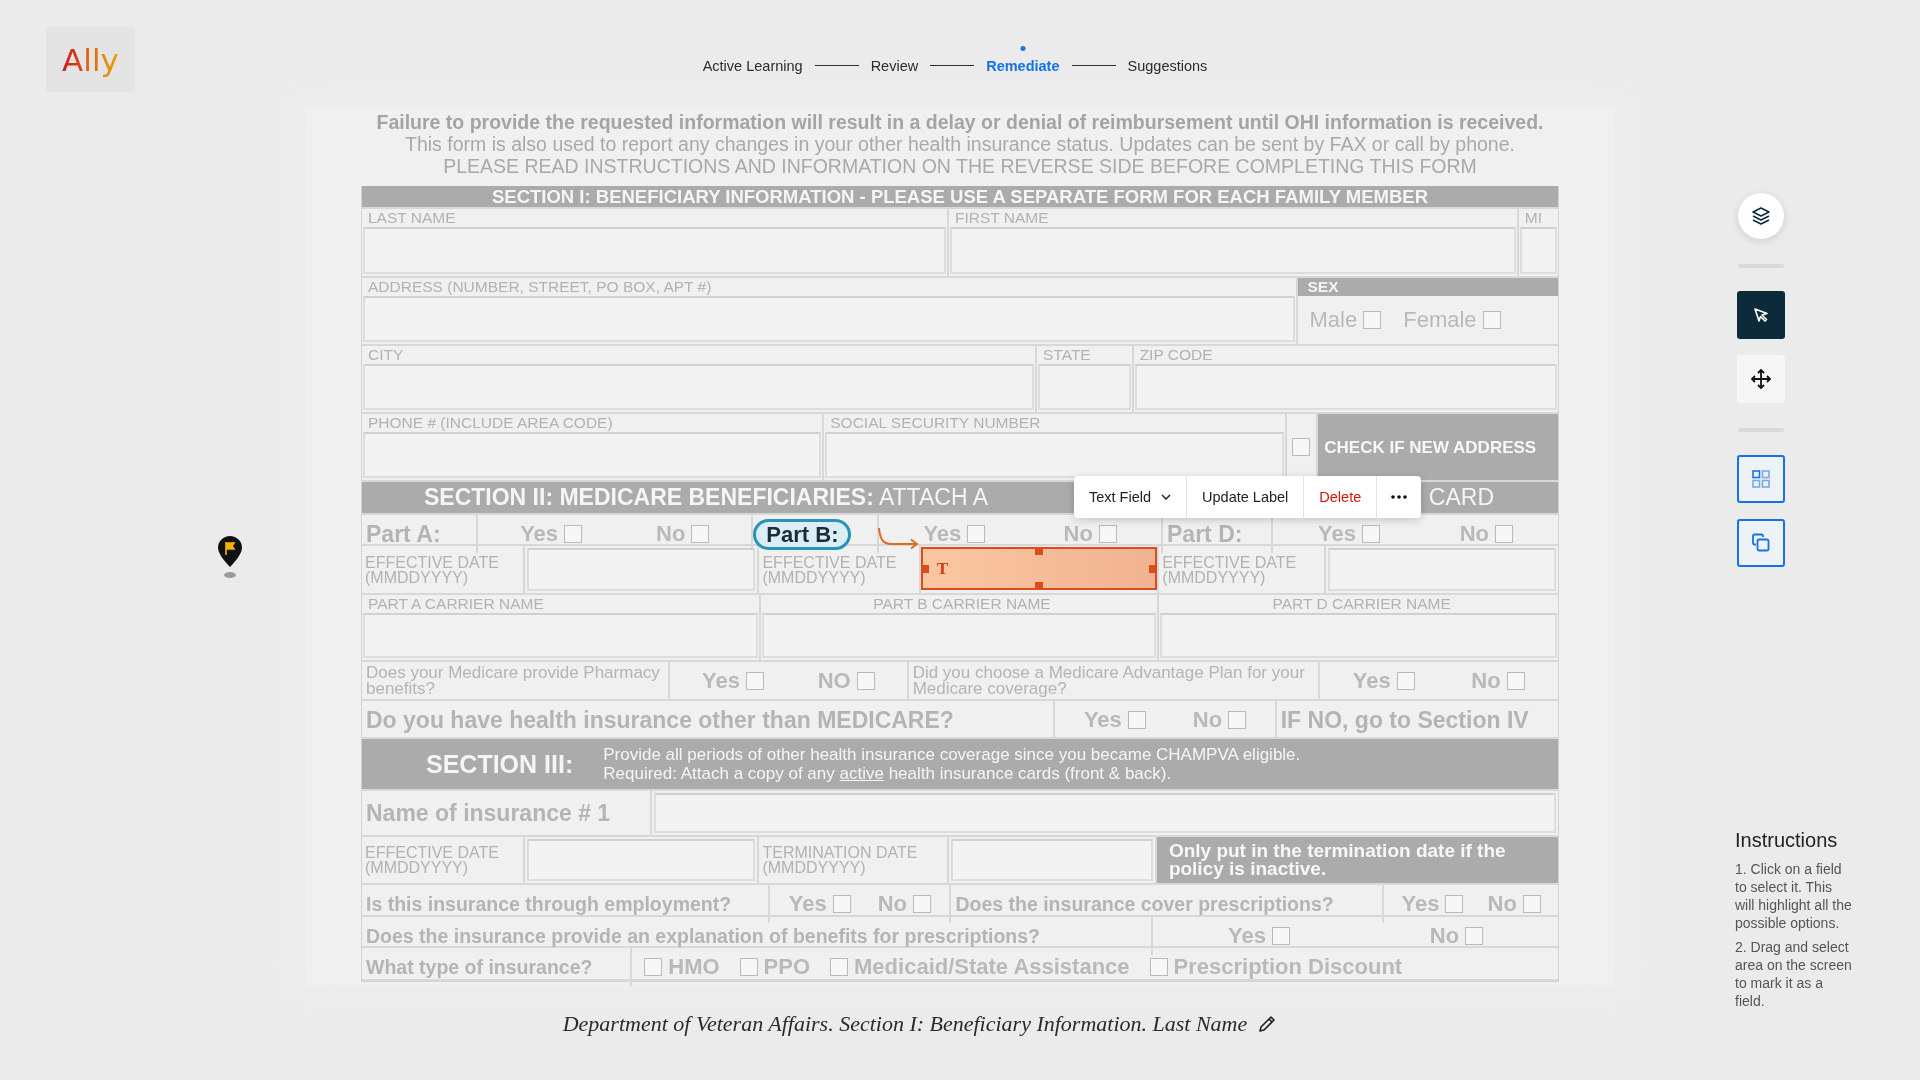  Describe the element at coordinates (1267, 1023) in the screenshot. I see `pencil-icon` at that location.